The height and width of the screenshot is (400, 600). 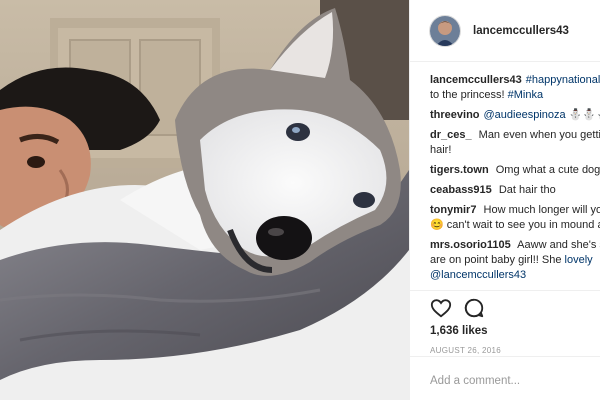 I want to click on header-username: lancemccullers43, so click(x=521, y=31).